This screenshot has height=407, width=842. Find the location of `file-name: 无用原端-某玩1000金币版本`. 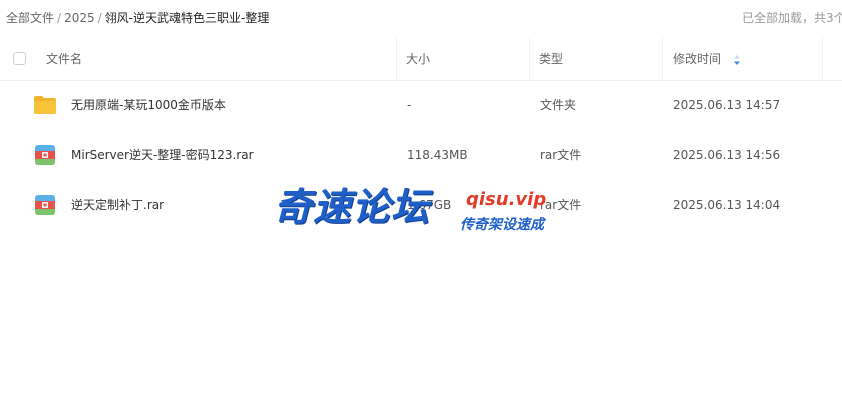

file-name: 无用原端-某玩1000金币版本 is located at coordinates (148, 105).